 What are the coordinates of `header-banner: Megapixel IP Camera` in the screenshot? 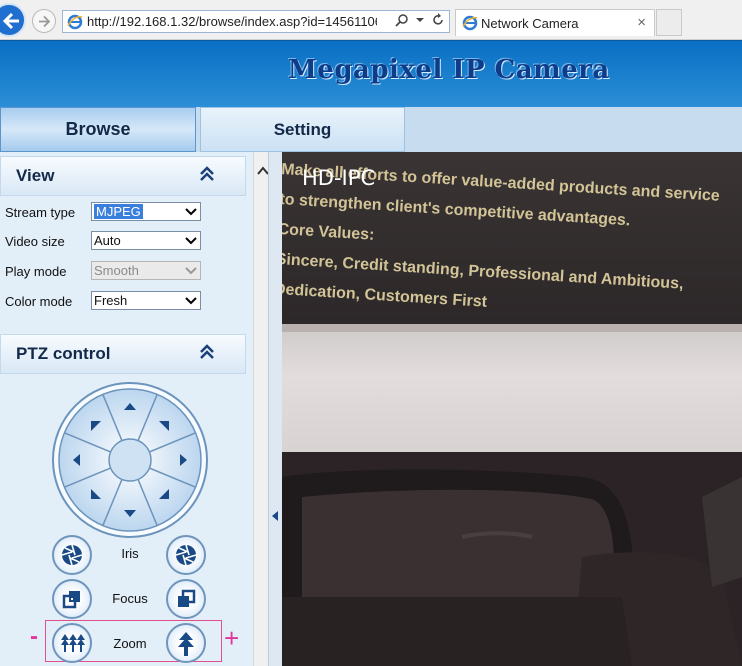 It's located at (371, 73).